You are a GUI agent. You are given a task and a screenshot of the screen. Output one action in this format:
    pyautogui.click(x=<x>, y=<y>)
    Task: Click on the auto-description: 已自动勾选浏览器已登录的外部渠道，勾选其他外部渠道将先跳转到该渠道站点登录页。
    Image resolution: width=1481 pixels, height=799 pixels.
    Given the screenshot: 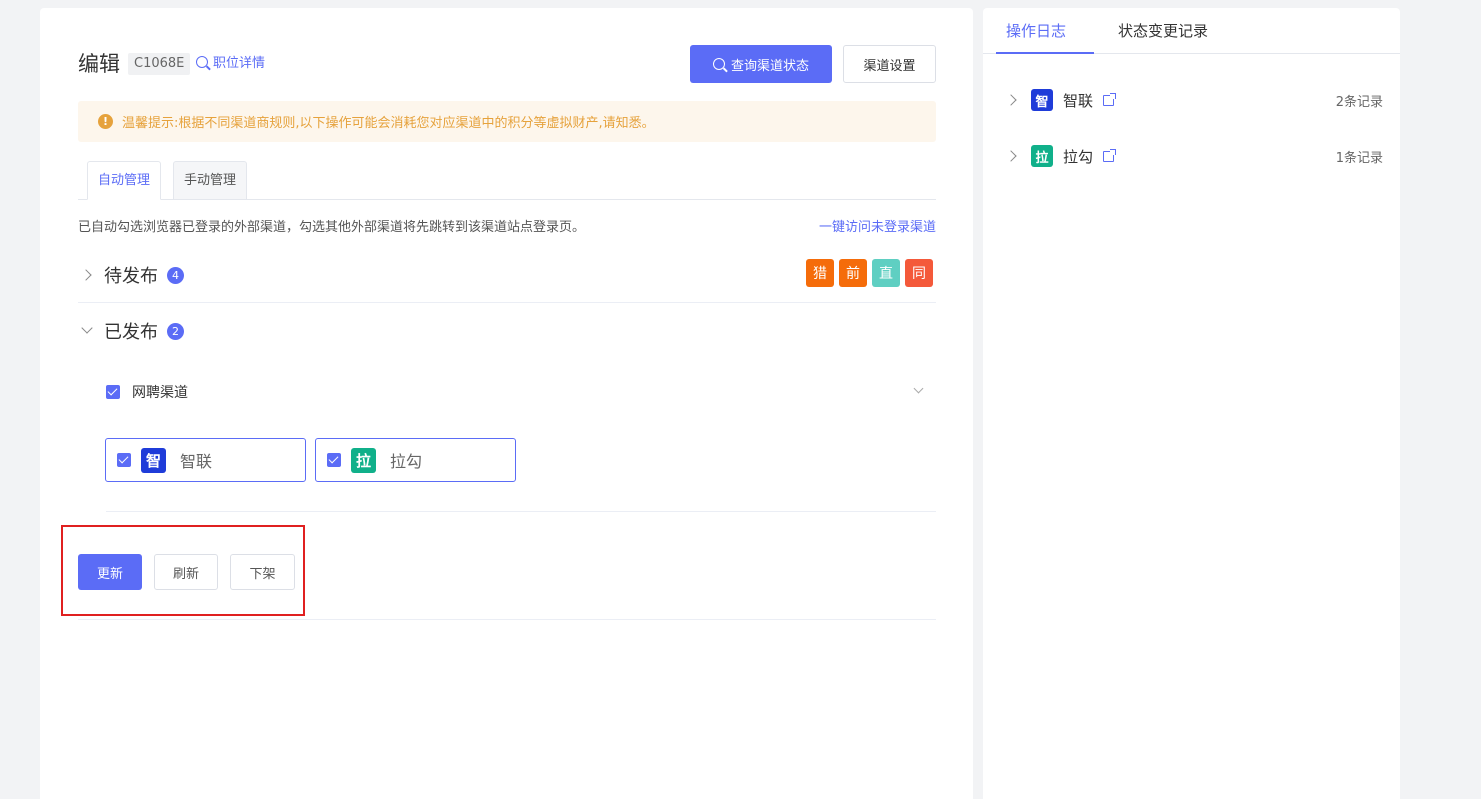 What is the action you would take?
    pyautogui.click(x=332, y=227)
    